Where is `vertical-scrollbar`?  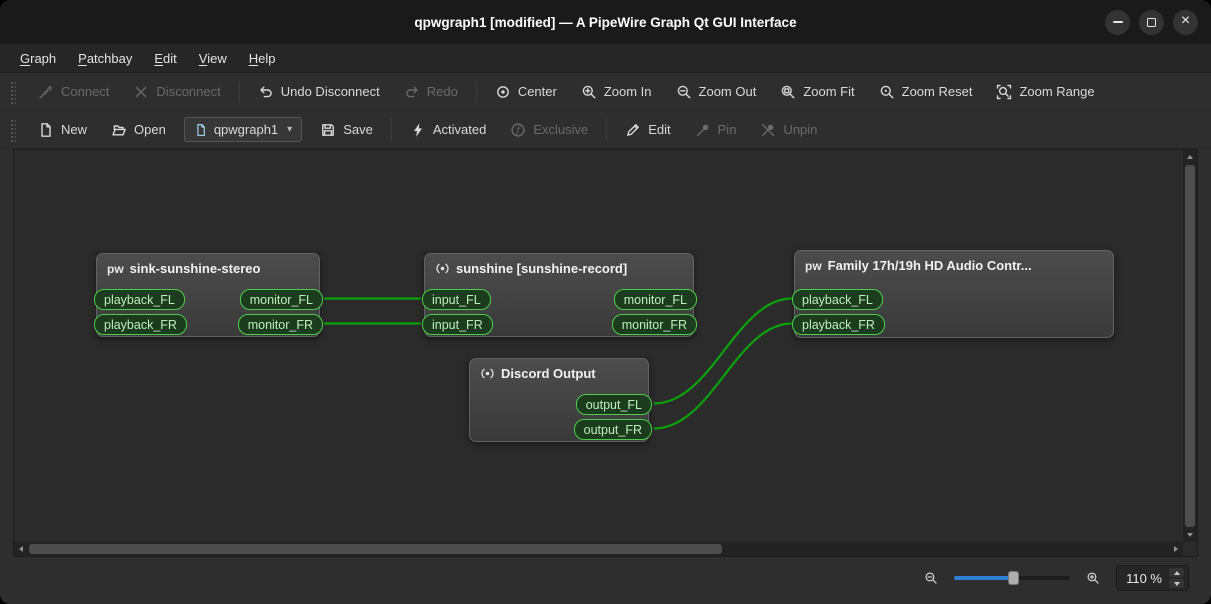 vertical-scrollbar is located at coordinates (1190, 346).